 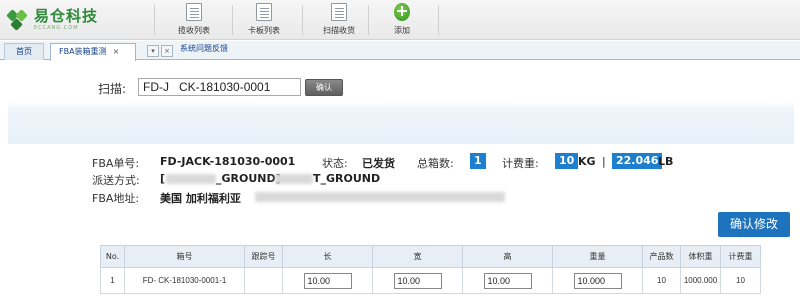 What do you see at coordinates (507, 256) in the screenshot?
I see `col-height: 高` at bounding box center [507, 256].